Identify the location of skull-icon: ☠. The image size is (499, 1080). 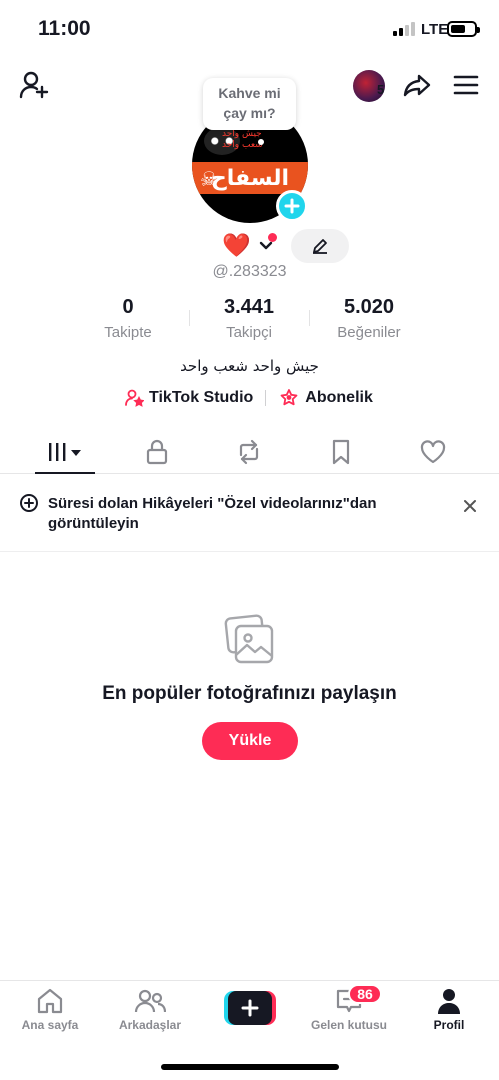
(209, 180).